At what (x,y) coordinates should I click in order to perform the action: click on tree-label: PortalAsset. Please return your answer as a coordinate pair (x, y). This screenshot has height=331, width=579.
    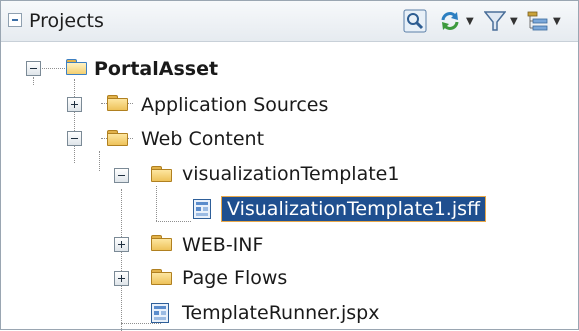
    Looking at the image, I should click on (156, 69).